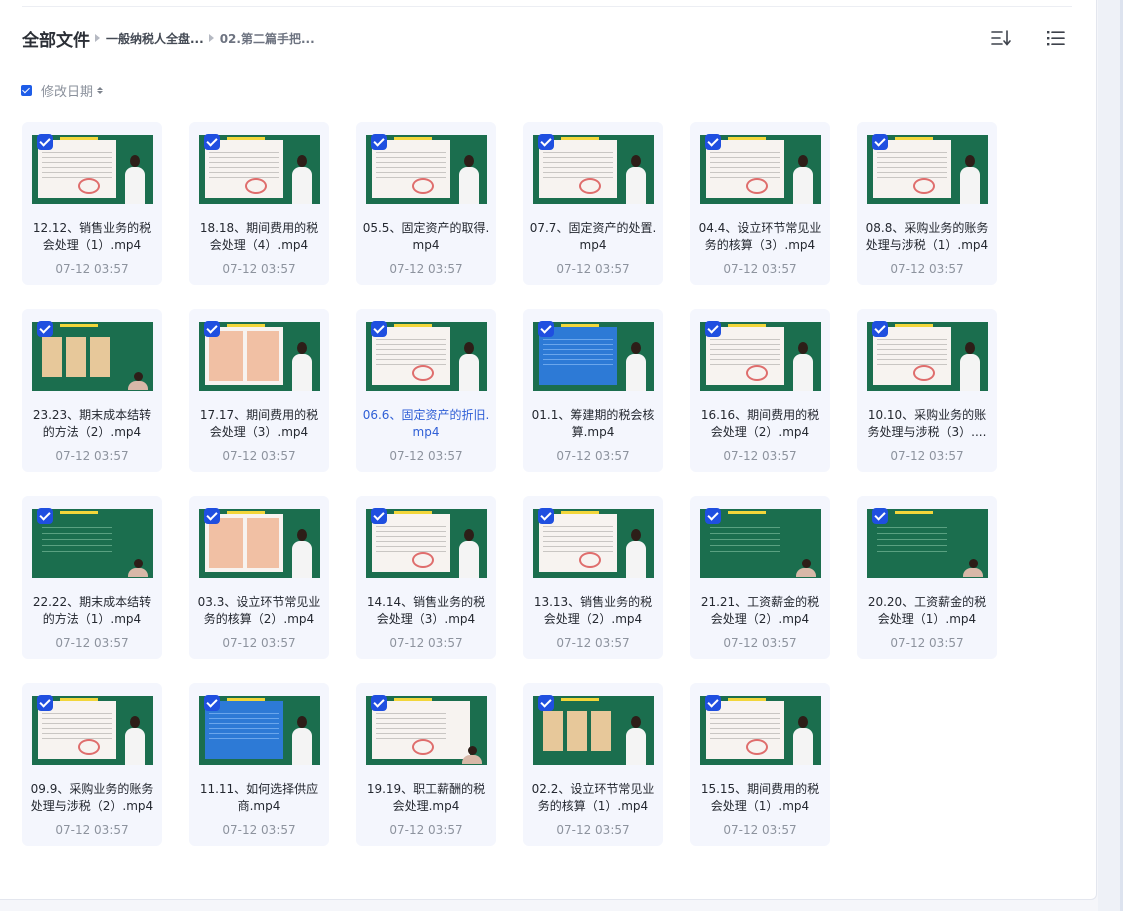 The height and width of the screenshot is (911, 1123). Describe the element at coordinates (92, 423) in the screenshot. I see `file-name: 23.23、期末成本结转的方法（2）.mp4` at that location.